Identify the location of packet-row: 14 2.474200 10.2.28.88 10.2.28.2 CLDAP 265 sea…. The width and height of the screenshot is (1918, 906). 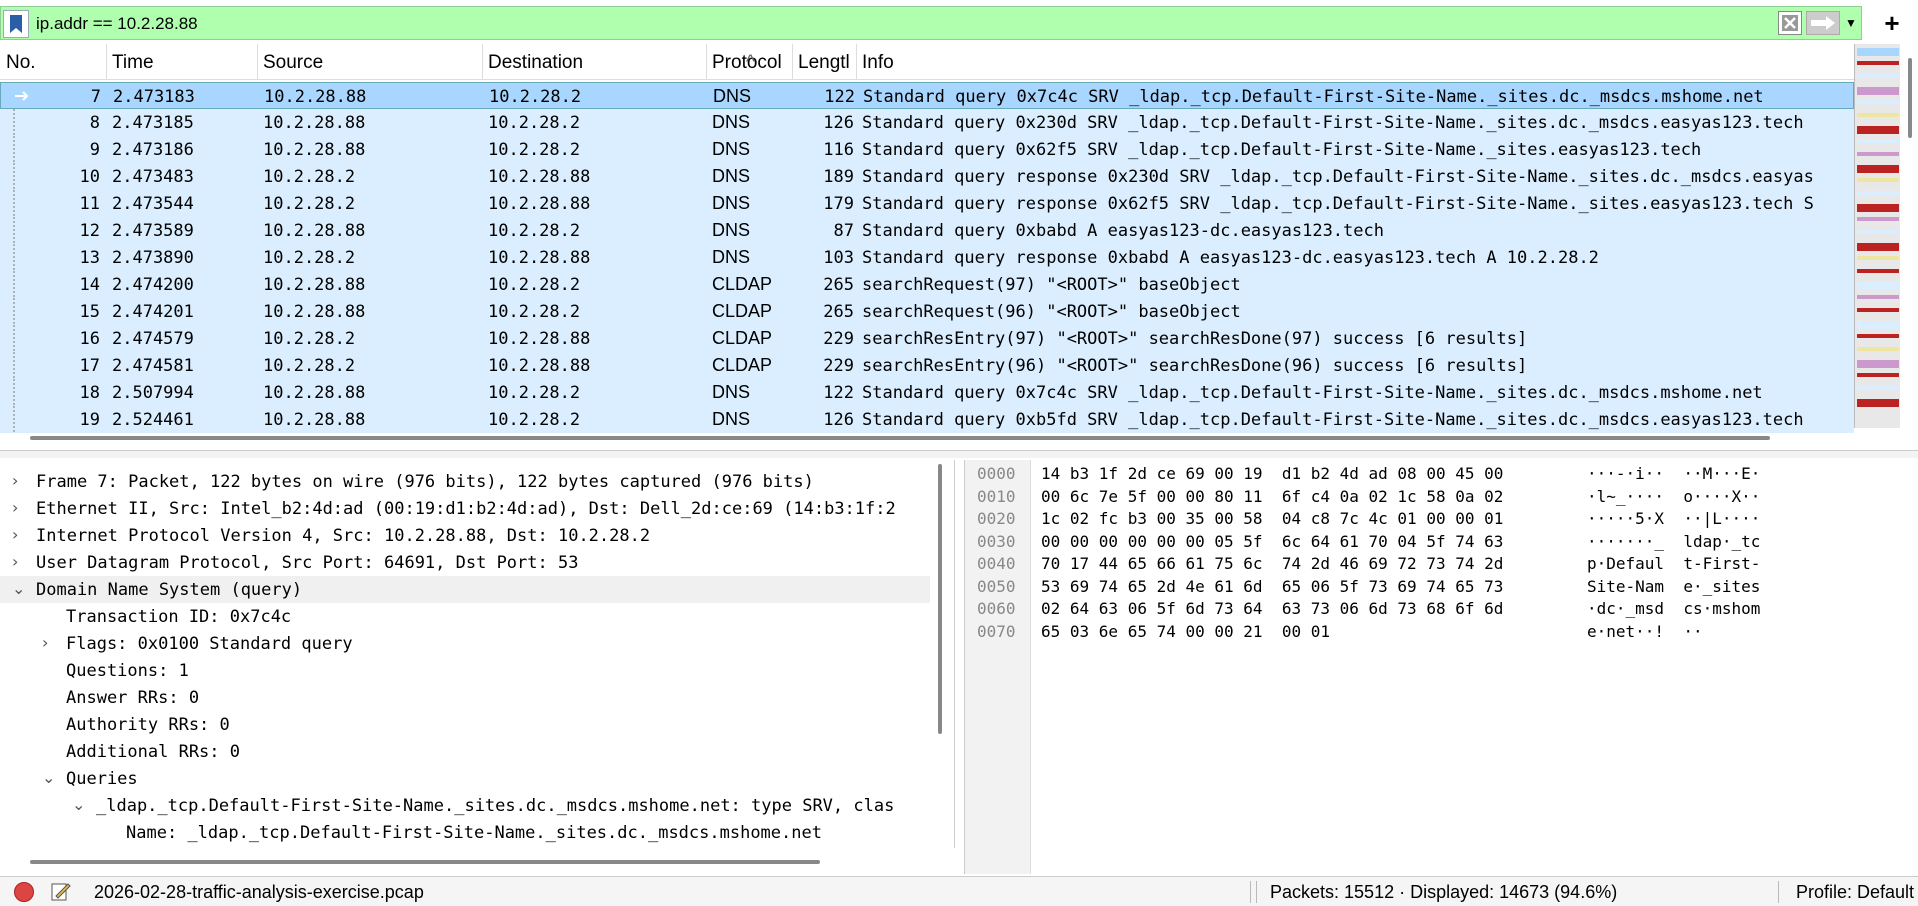
(927, 284).